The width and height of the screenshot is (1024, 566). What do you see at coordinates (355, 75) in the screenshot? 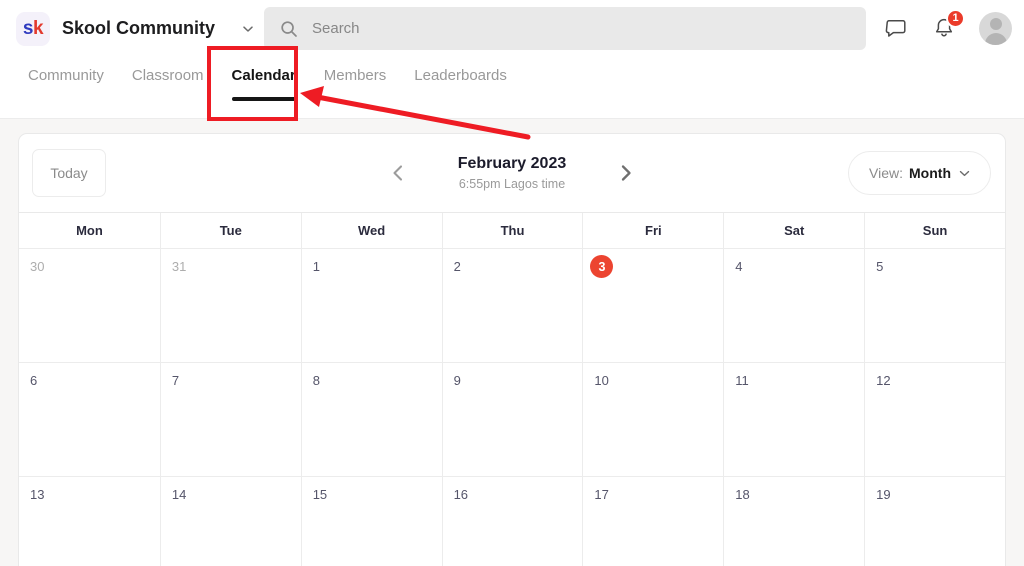
I see `tab-members-label: Members` at bounding box center [355, 75].